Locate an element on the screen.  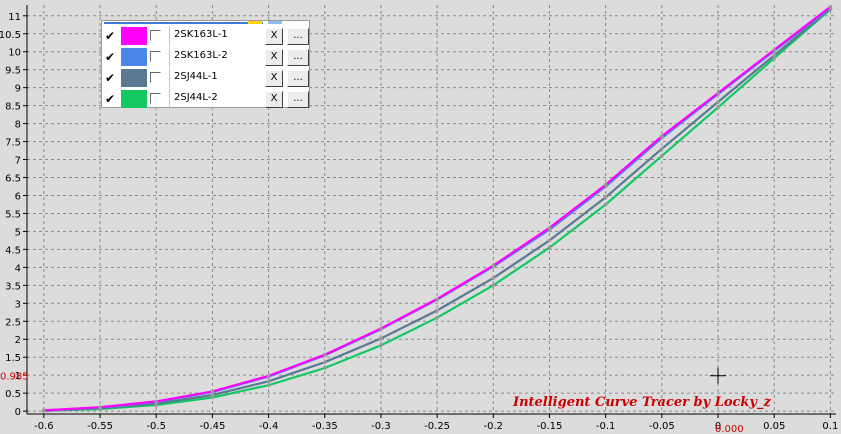
x-tick-label: -0.05 is located at coordinates (662, 426).